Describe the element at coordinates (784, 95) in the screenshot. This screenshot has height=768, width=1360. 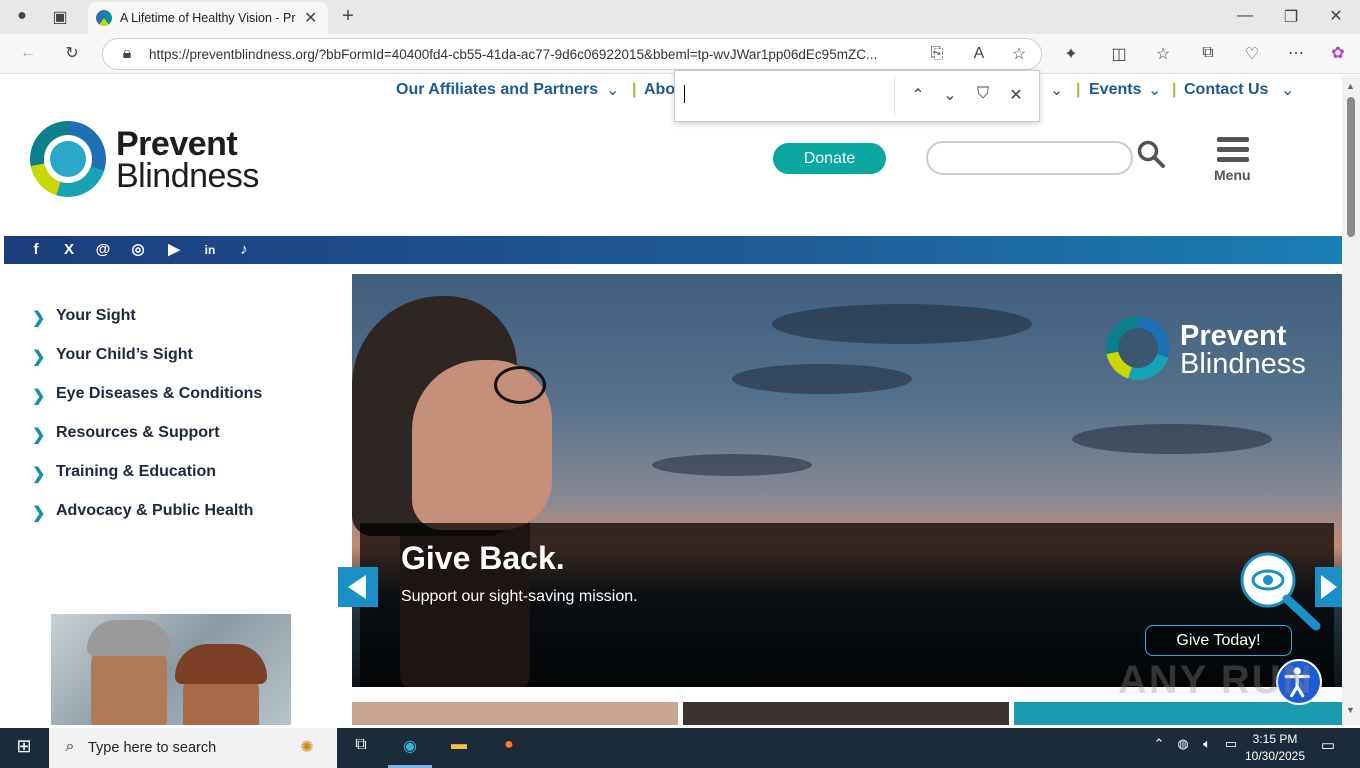
I see `find-input` at that location.